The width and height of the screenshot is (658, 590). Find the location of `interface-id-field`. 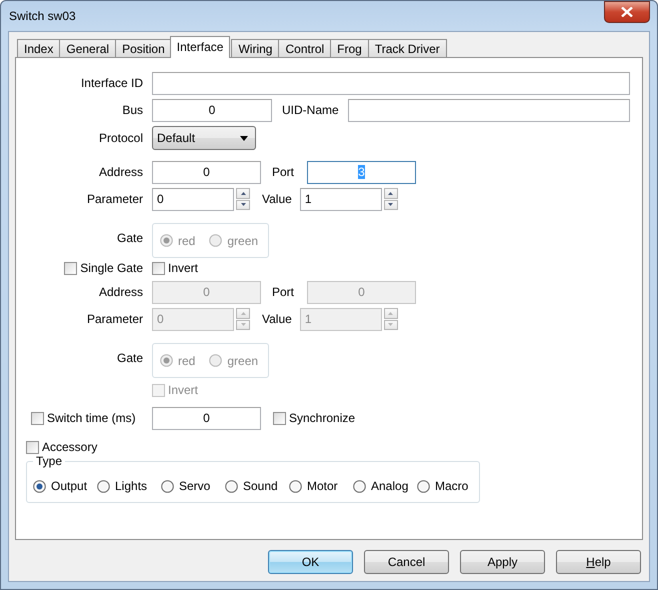

interface-id-field is located at coordinates (391, 83).